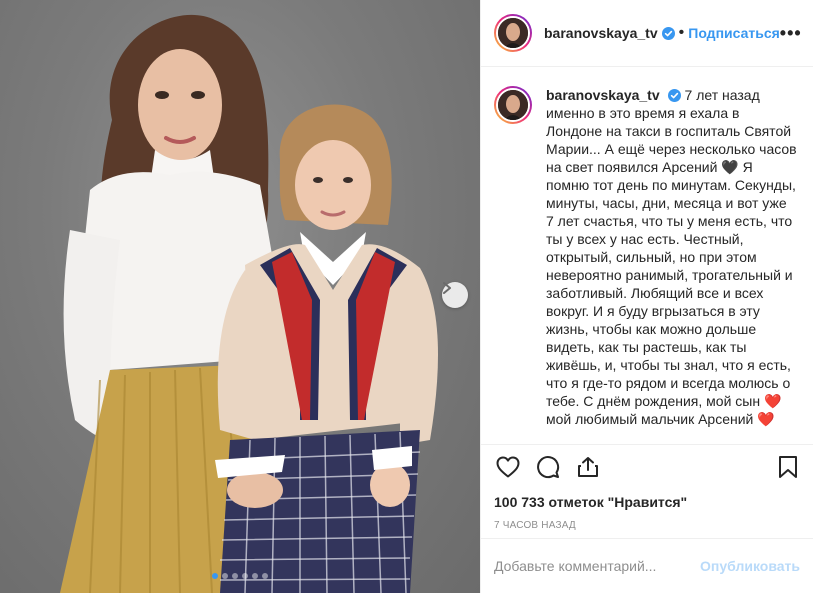 Image resolution: width=813 pixels, height=593 pixels. Describe the element at coordinates (601, 33) in the screenshot. I see `header-username: baranovskaya_tv` at that location.